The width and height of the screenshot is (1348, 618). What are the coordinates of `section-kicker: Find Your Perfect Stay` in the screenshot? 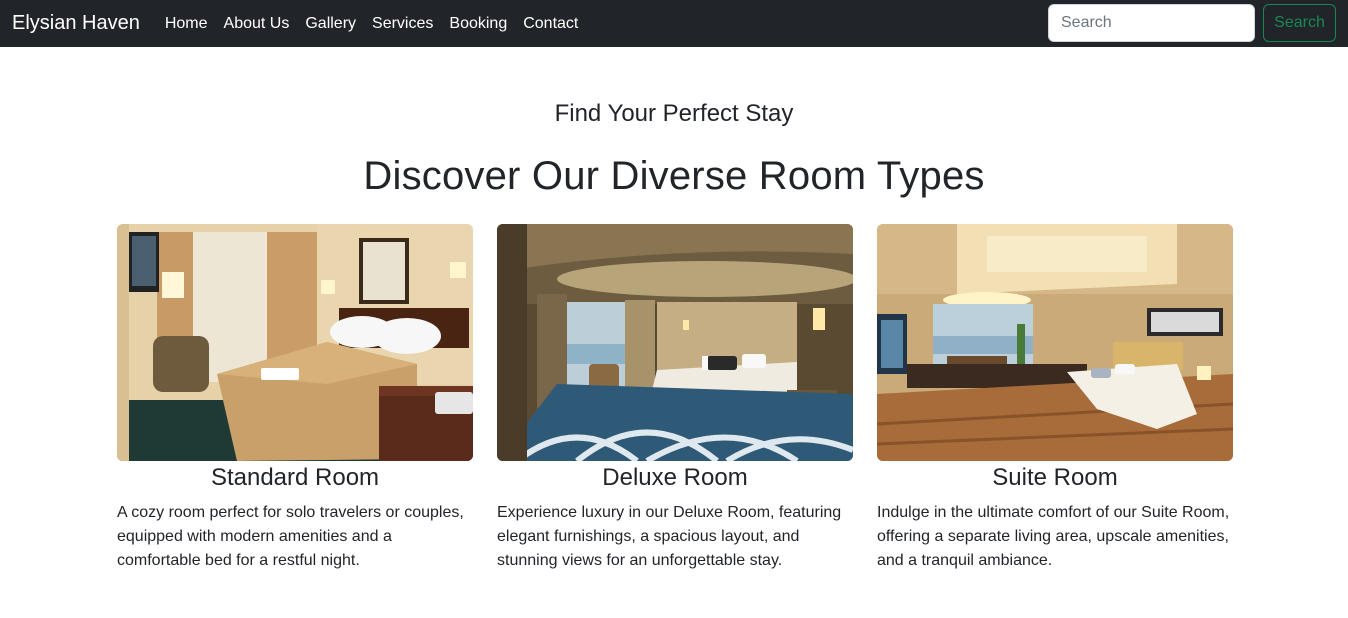 It's located at (674, 113).